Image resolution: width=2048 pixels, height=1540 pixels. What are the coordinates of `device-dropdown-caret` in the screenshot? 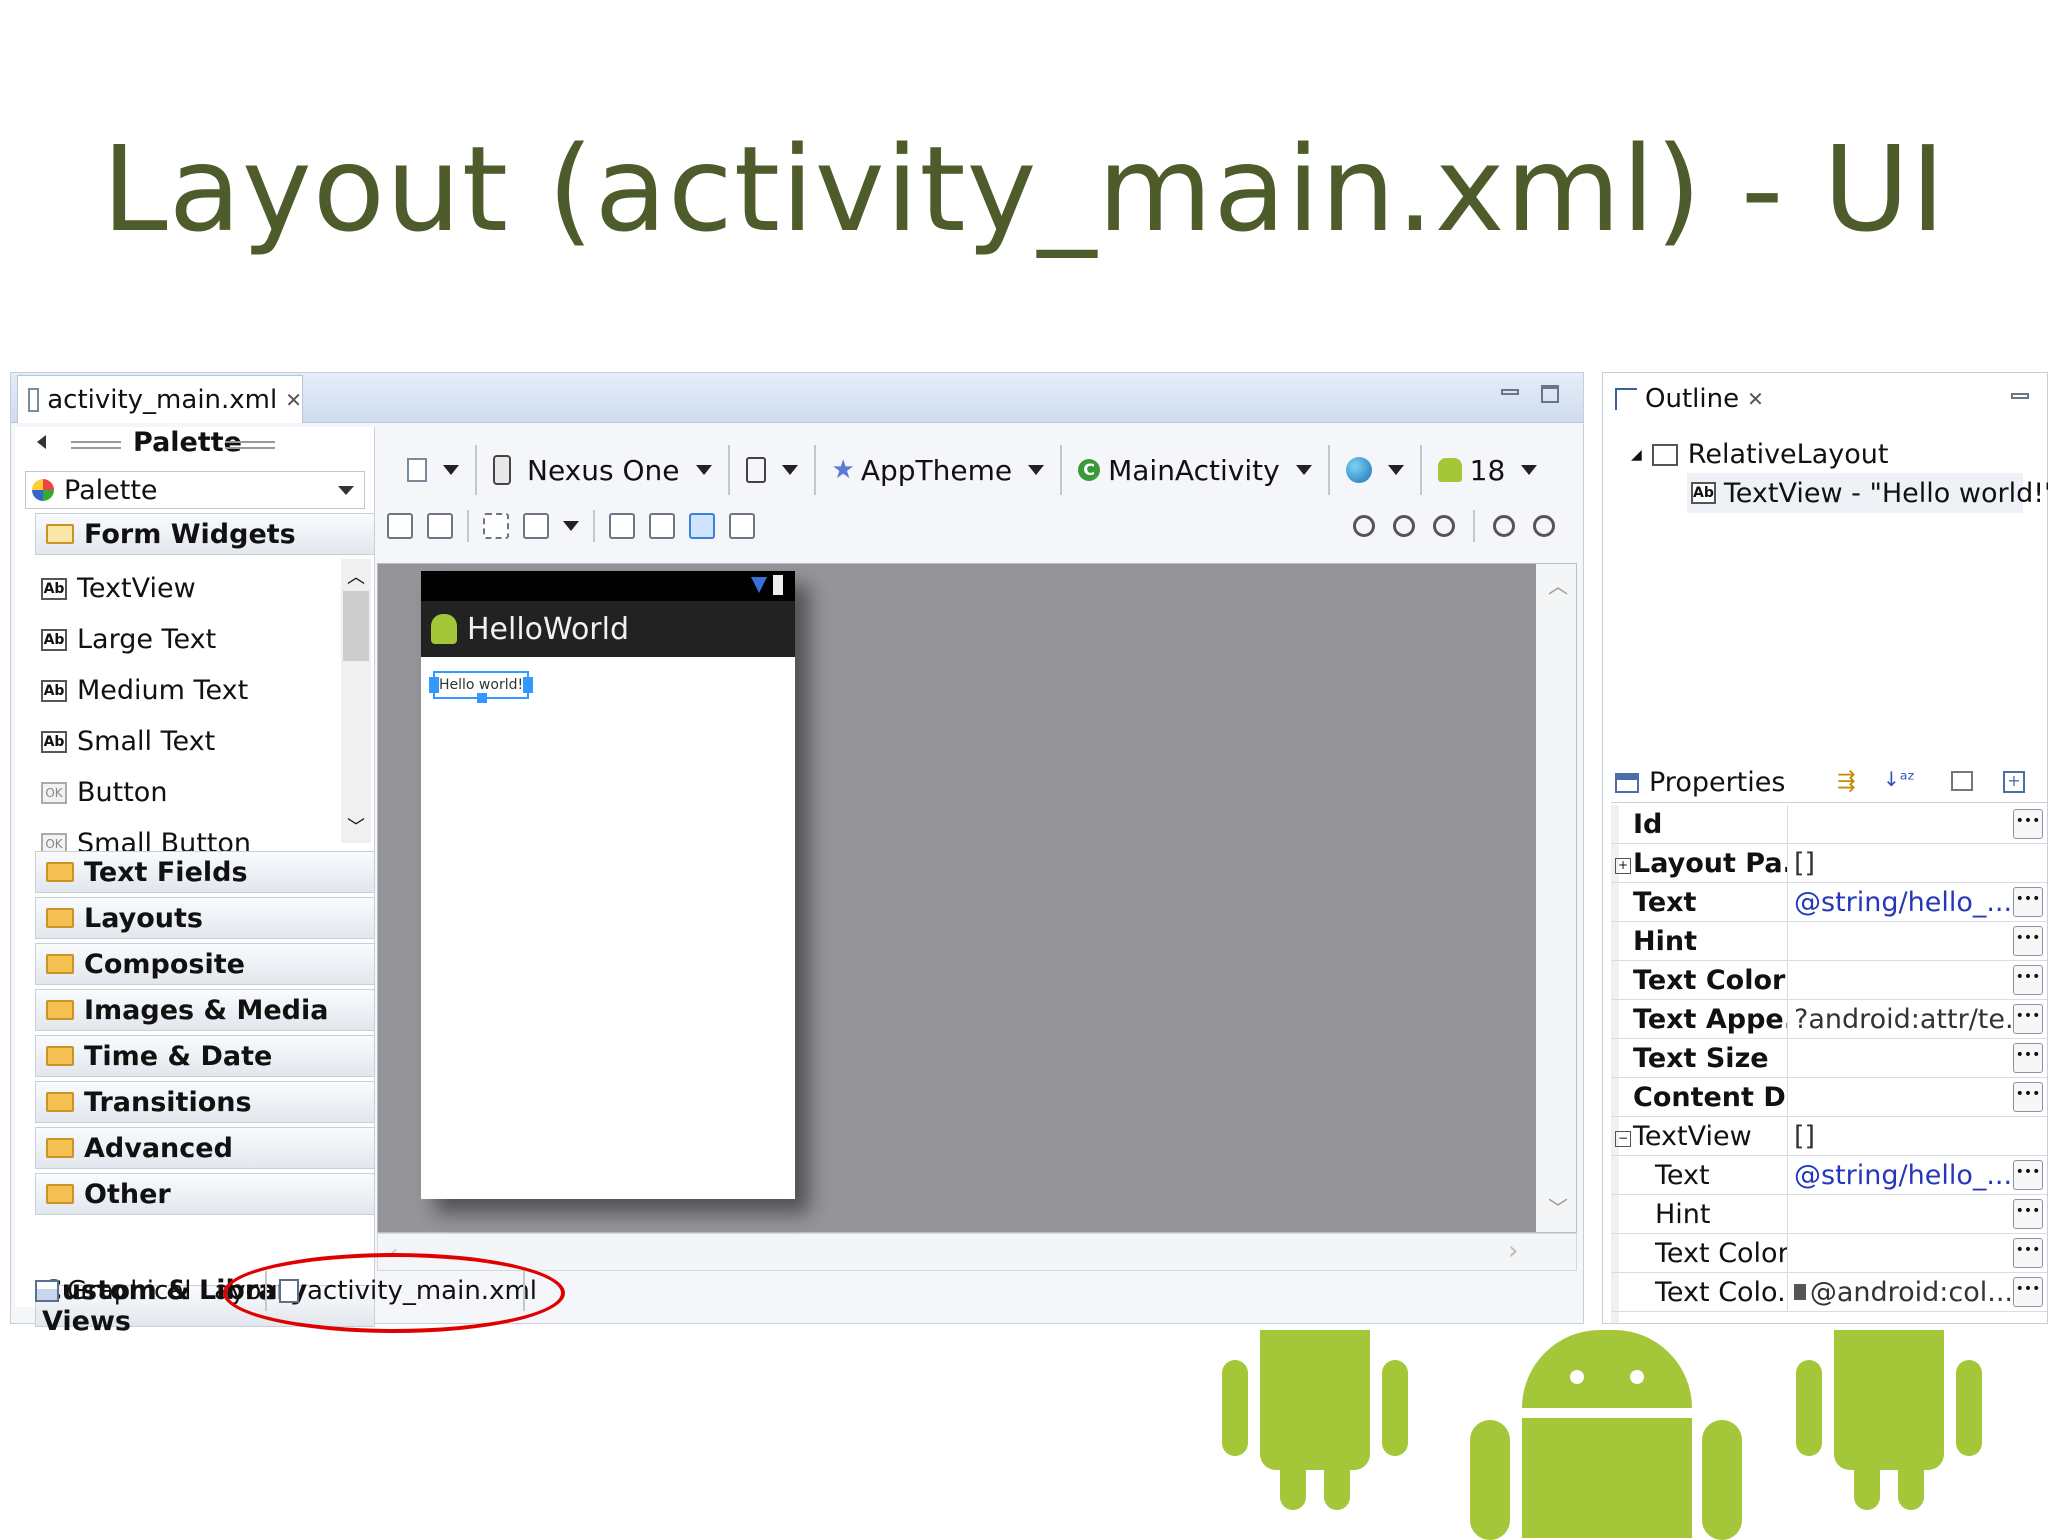 It's located at (703, 470).